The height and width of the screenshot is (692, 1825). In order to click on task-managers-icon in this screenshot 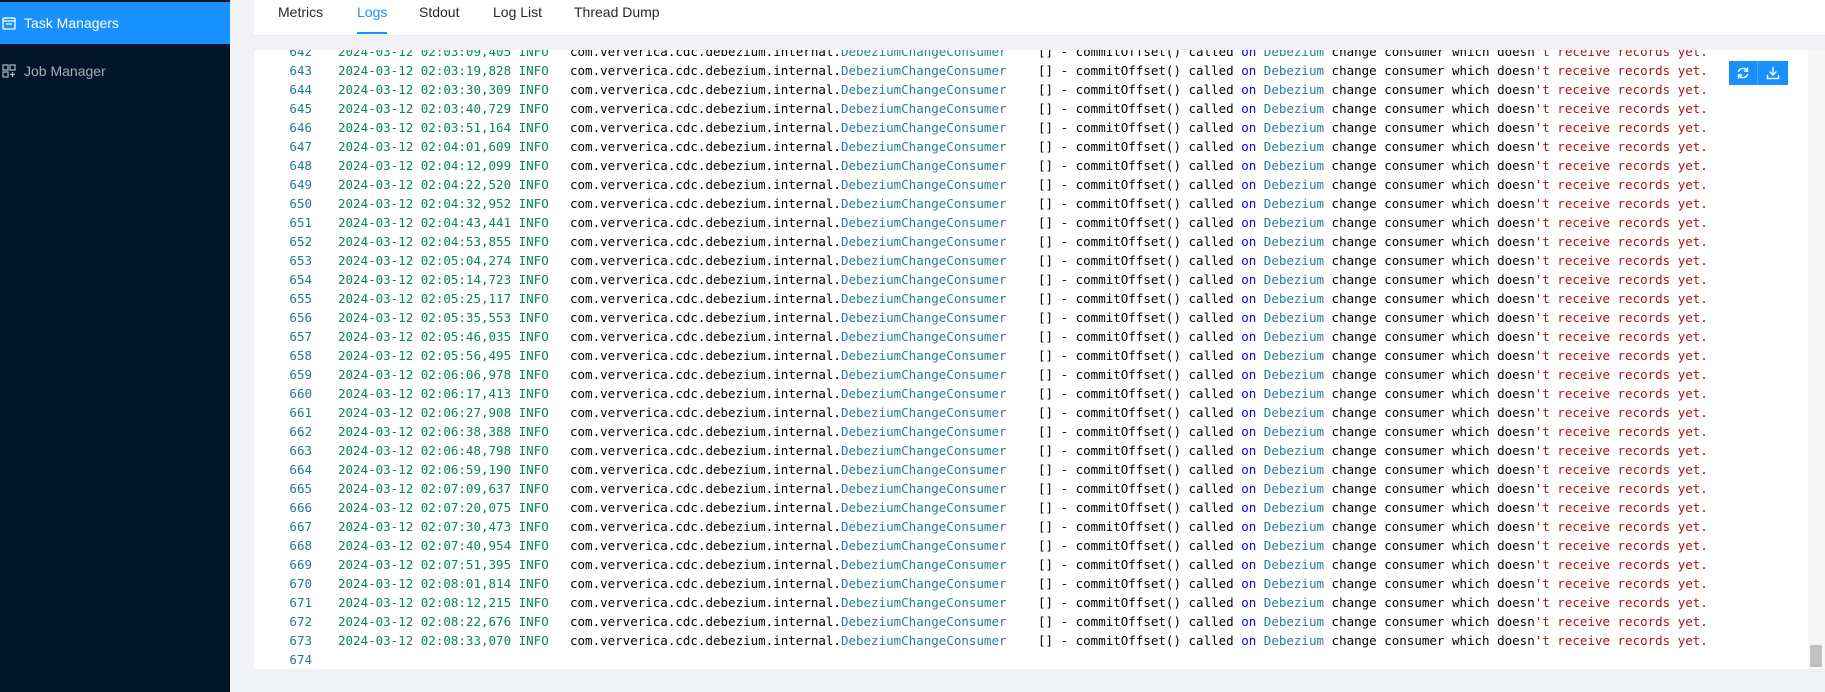, I will do `click(9, 23)`.